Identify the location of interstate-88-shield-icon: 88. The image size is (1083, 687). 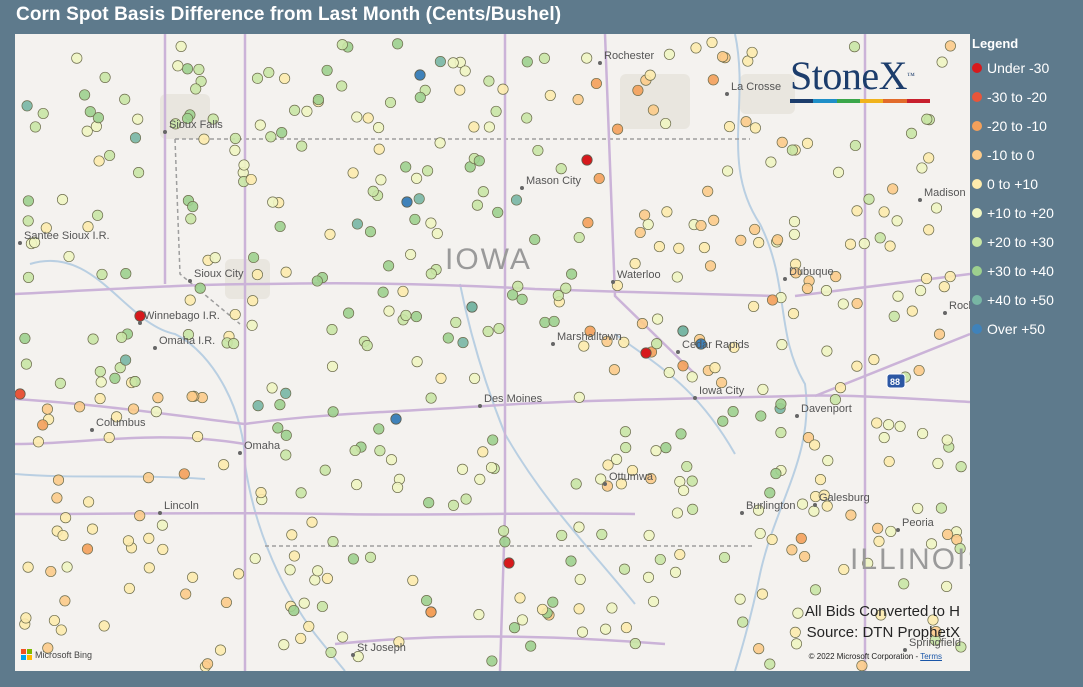
(896, 381).